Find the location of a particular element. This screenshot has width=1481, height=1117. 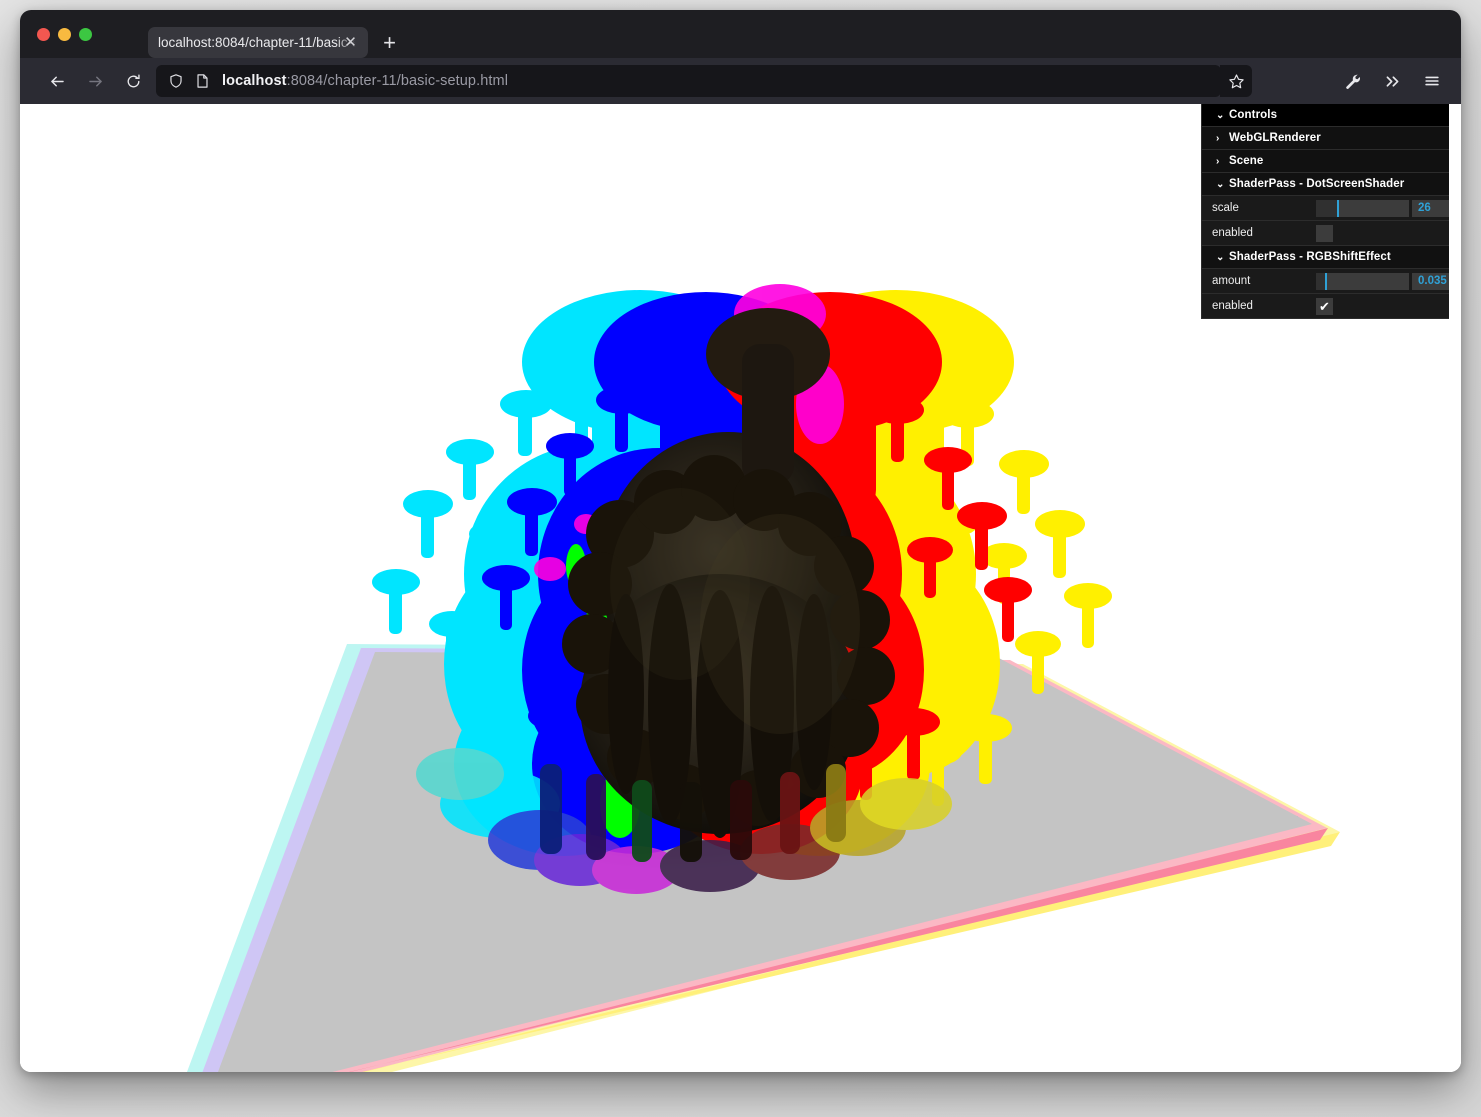

forward-button is located at coordinates (95, 81).